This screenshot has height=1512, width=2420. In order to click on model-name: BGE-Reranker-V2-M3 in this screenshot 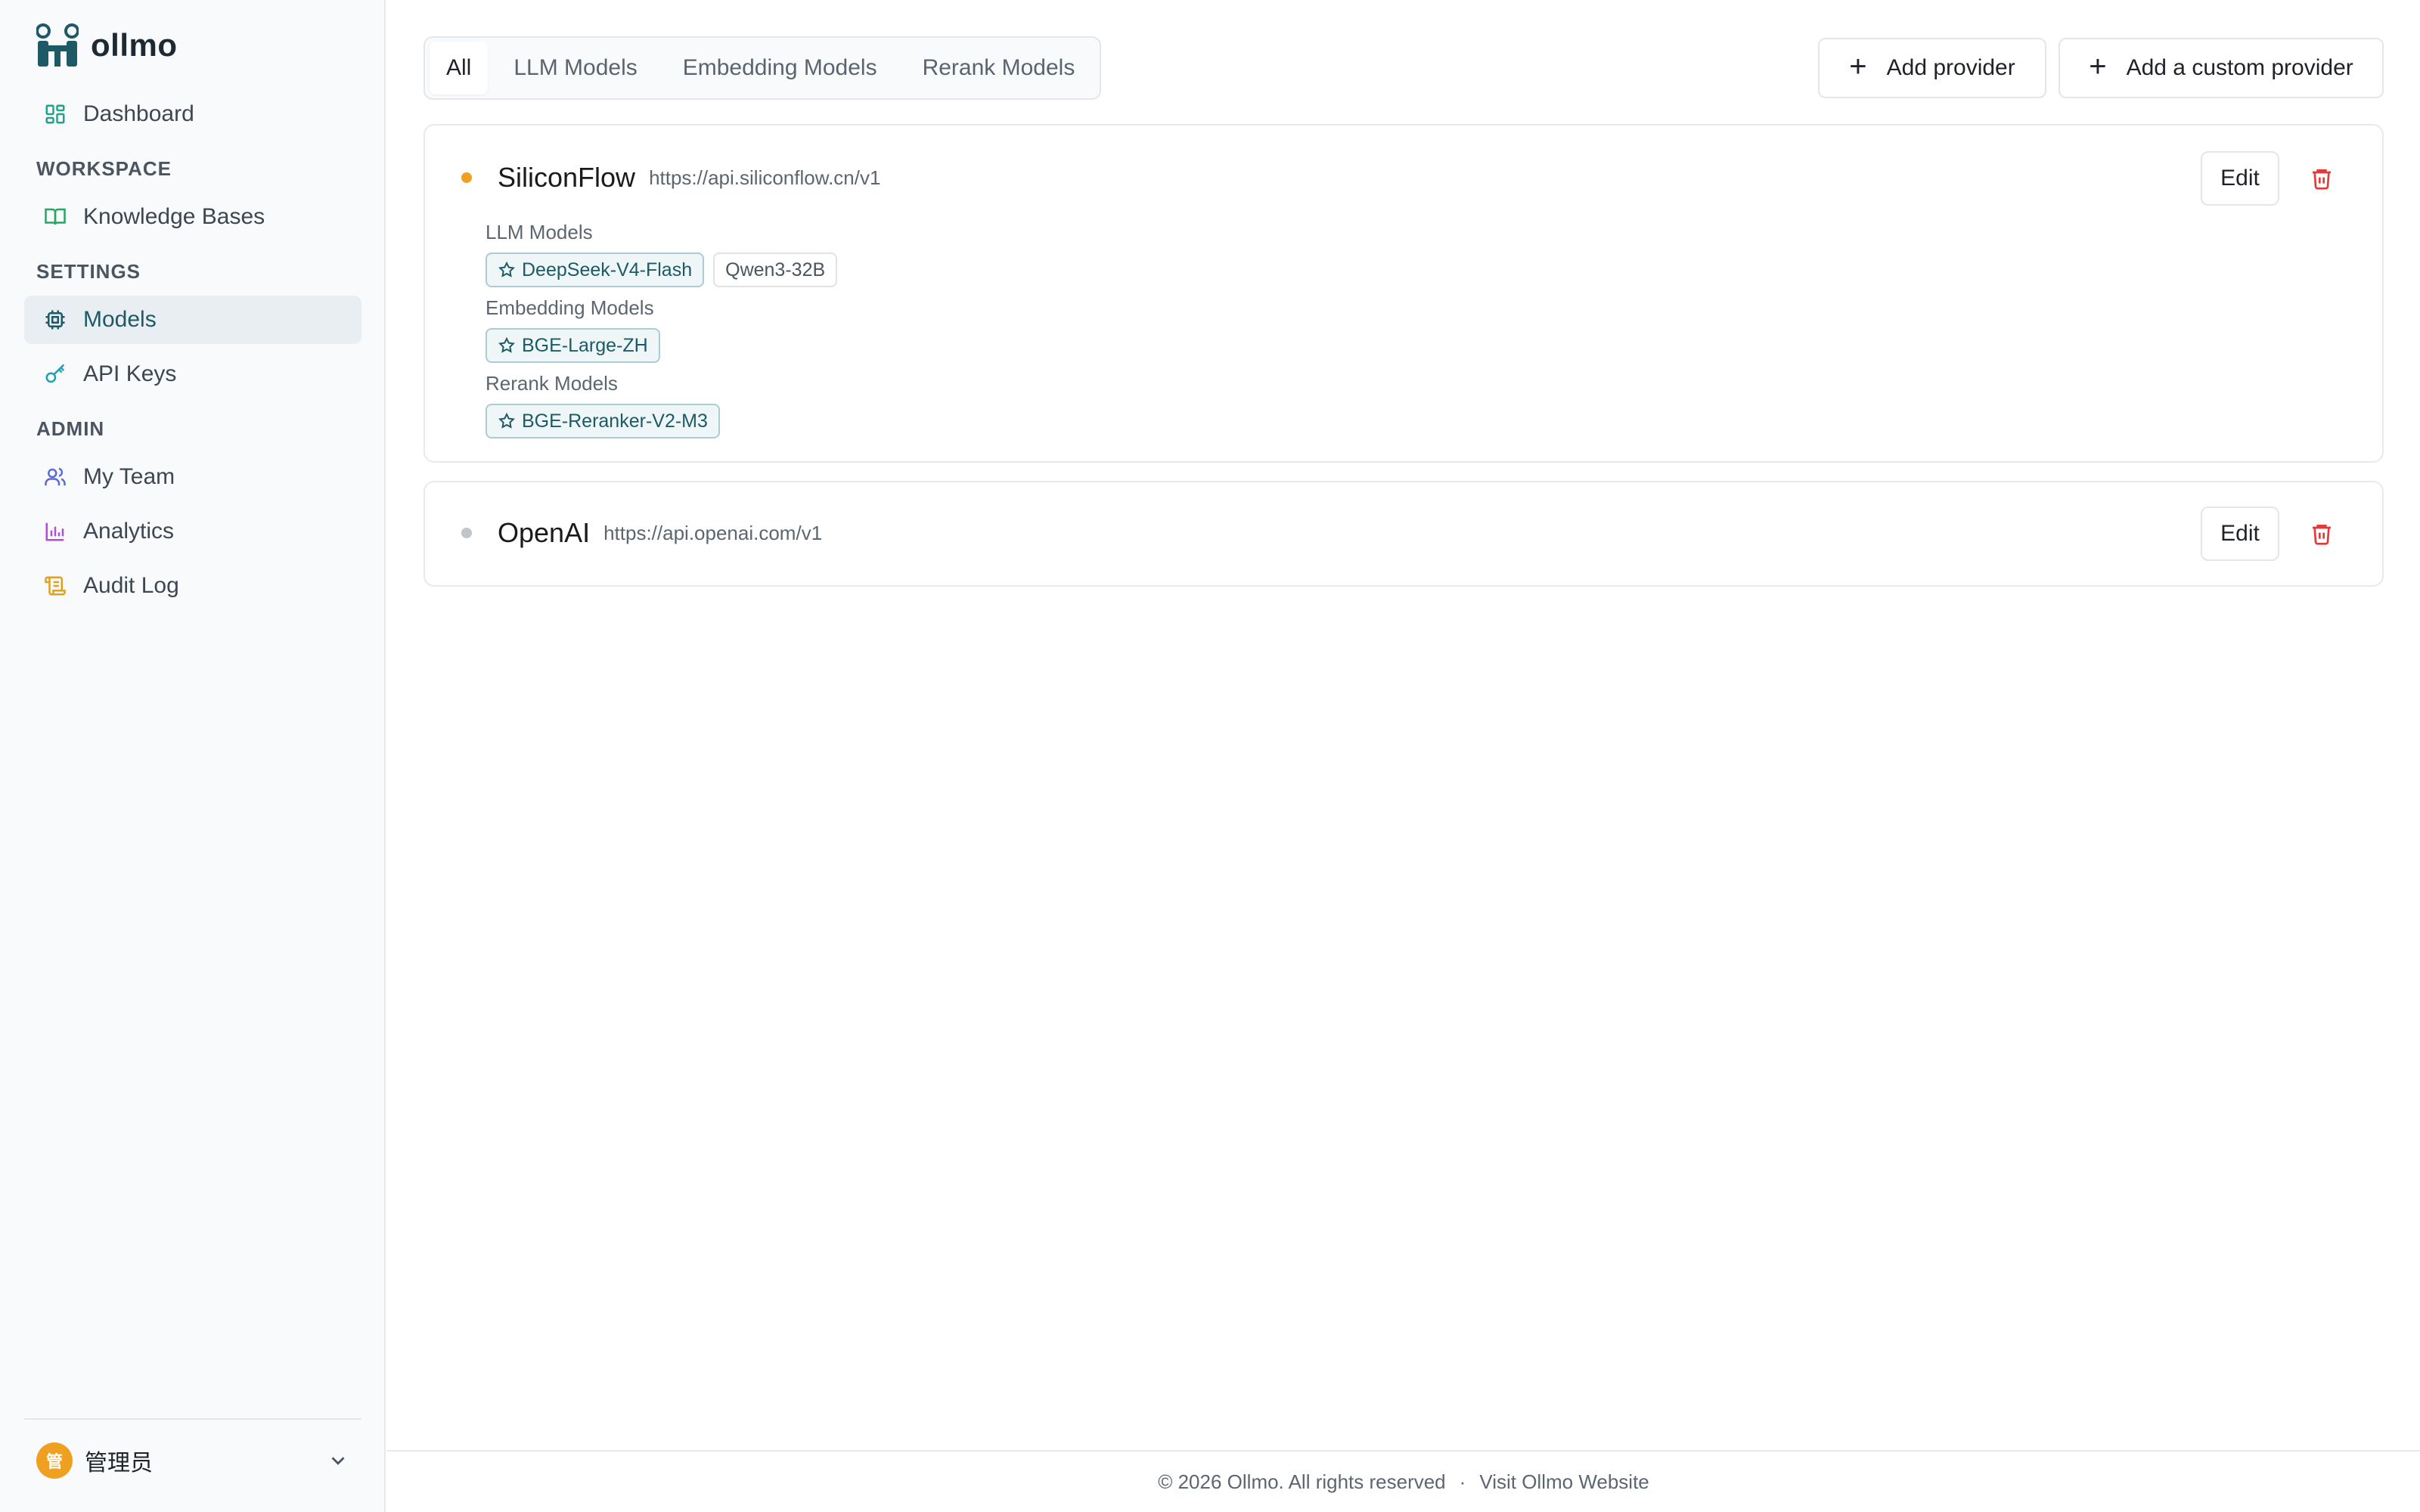, I will do `click(615, 421)`.